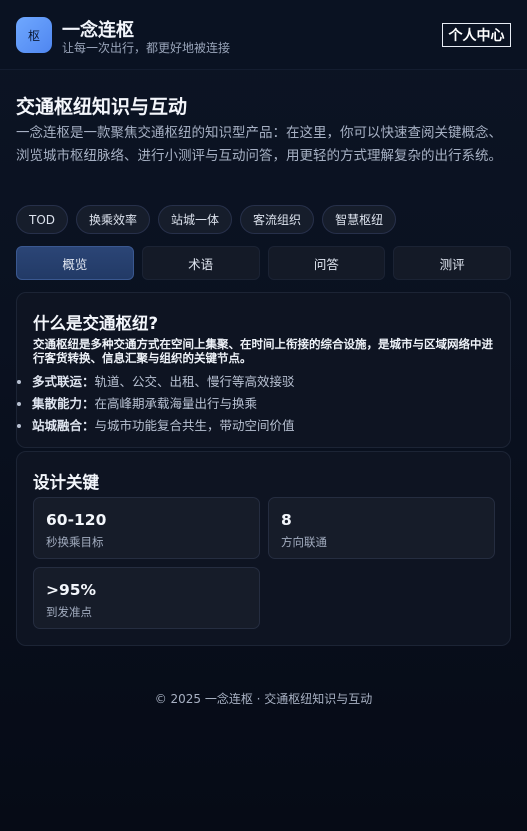 This screenshot has height=831, width=527. I want to click on logo-icon: 枢, so click(34, 35).